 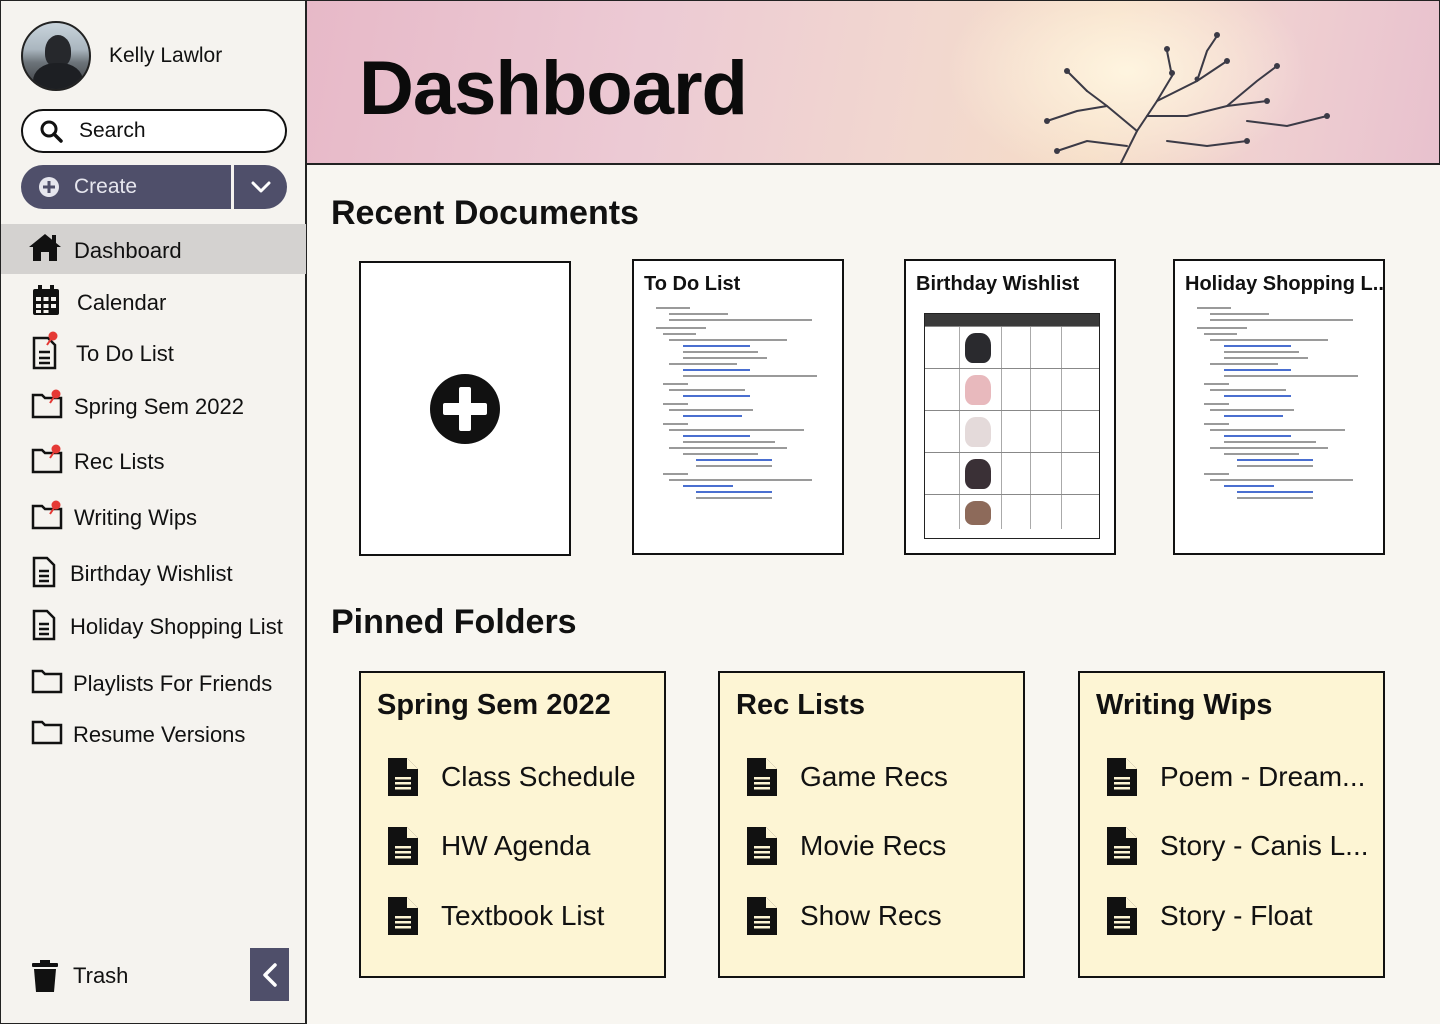 I want to click on folder-title: Rec Lists, so click(x=800, y=705).